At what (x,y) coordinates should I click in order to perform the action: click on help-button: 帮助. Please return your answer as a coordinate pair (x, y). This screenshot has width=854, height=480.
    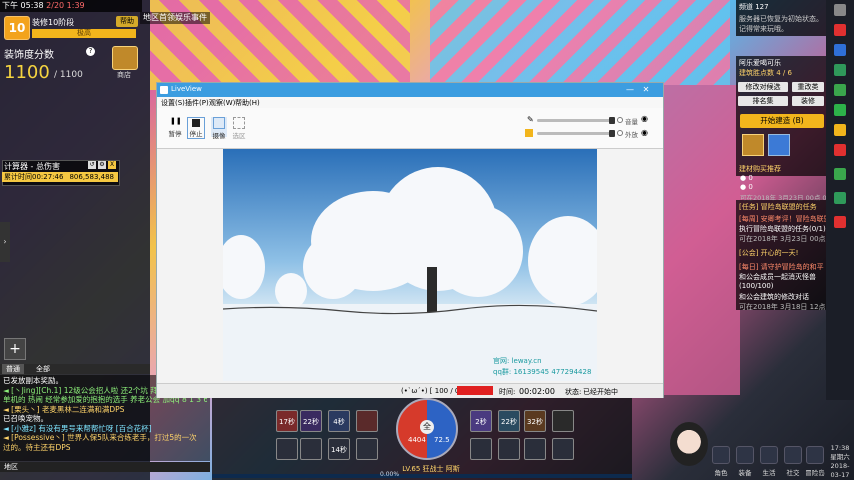
    Looking at the image, I should click on (127, 21).